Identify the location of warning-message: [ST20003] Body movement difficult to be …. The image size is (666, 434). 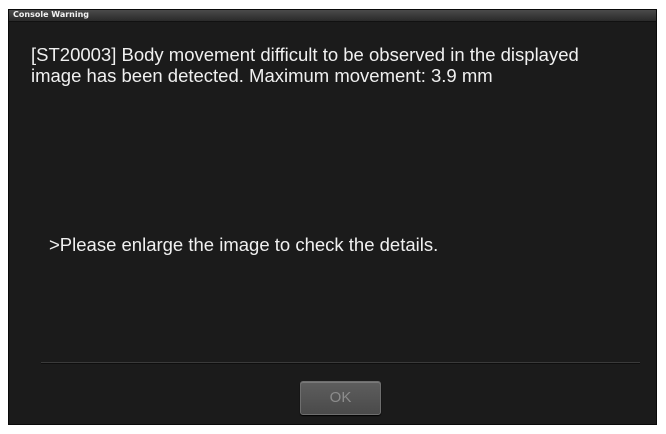
(305, 65).